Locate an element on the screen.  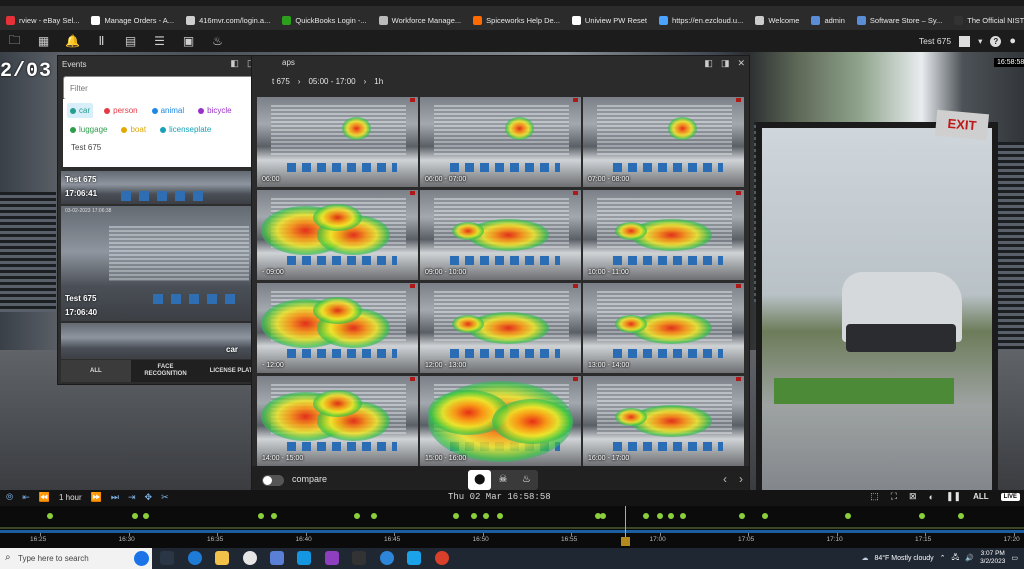
taskbar-search: ⌕ Type here to search is located at coordinates (76, 558).